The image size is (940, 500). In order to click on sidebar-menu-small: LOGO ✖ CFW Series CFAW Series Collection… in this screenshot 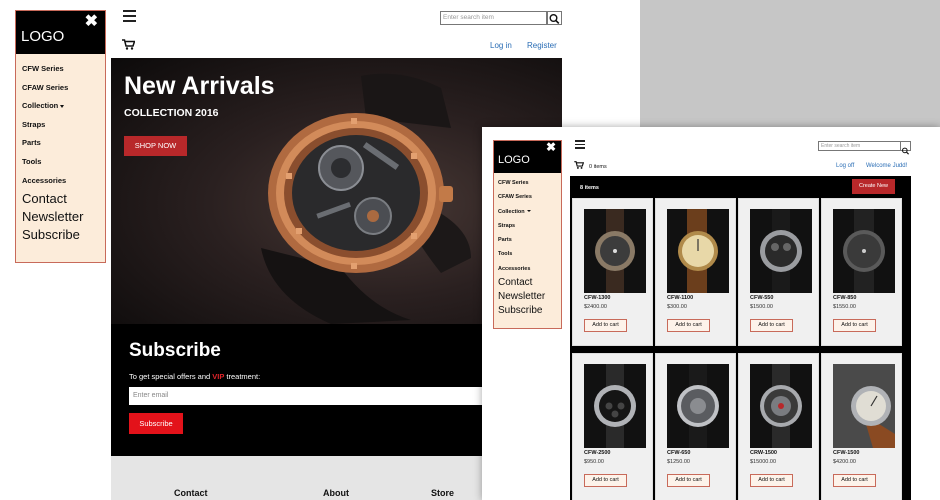, I will do `click(527, 234)`.